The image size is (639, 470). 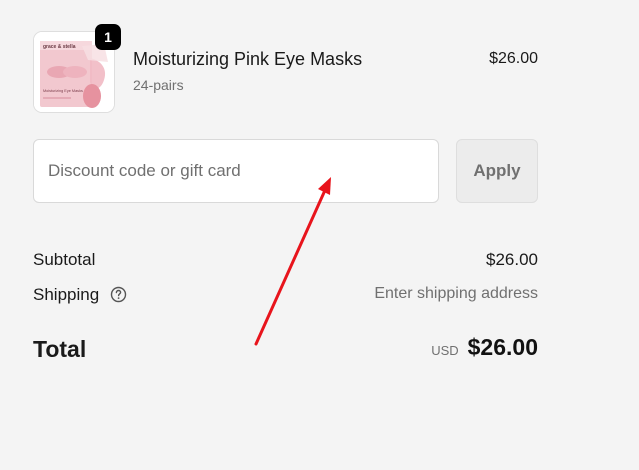 I want to click on total-row: Total USD $26.00, so click(x=285, y=350).